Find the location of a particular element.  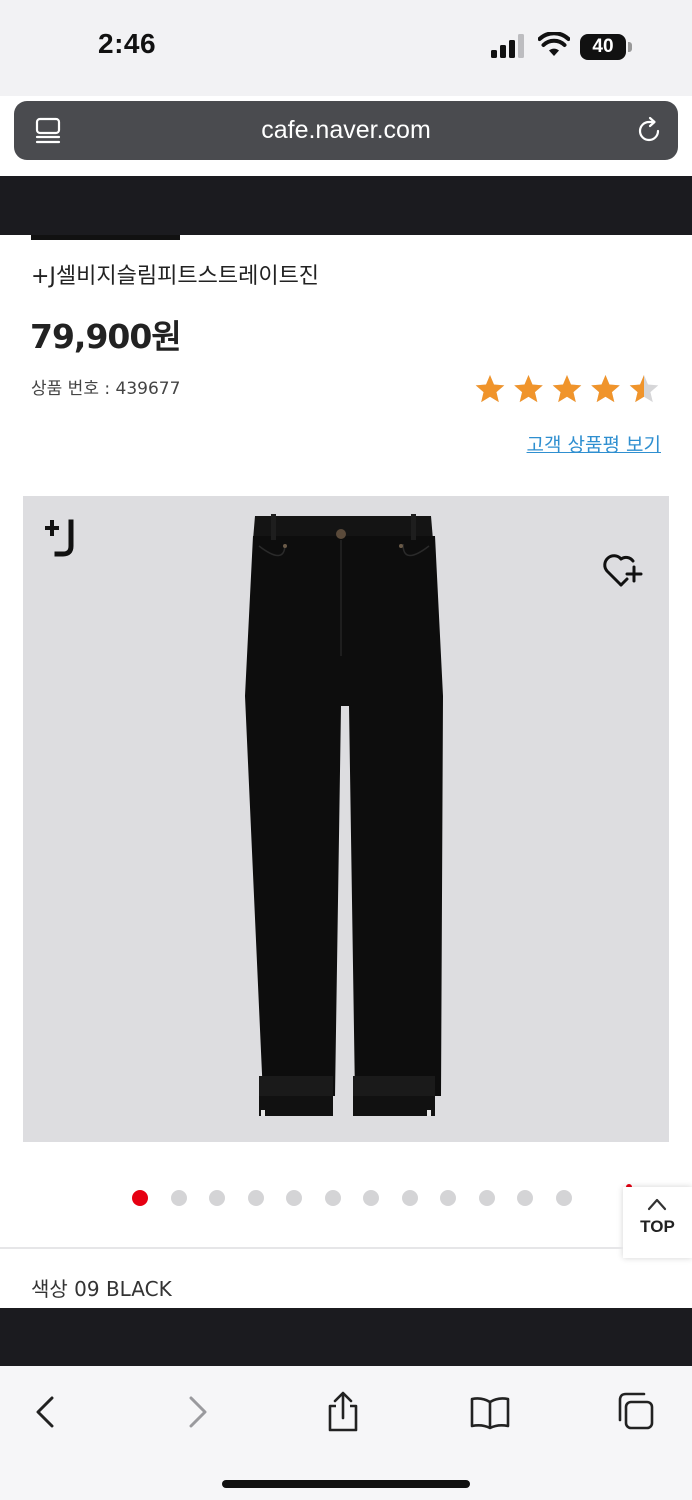

top-label: TOP is located at coordinates (657, 1226).